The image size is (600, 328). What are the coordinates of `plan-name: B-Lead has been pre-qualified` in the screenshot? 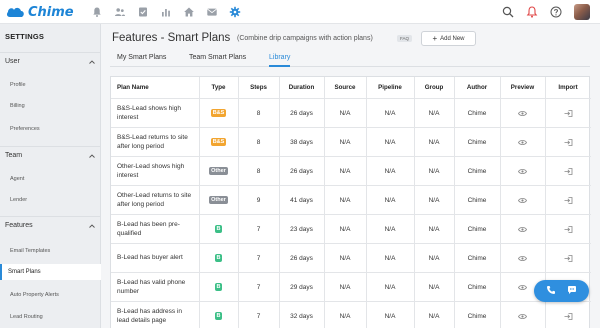 It's located at (148, 228).